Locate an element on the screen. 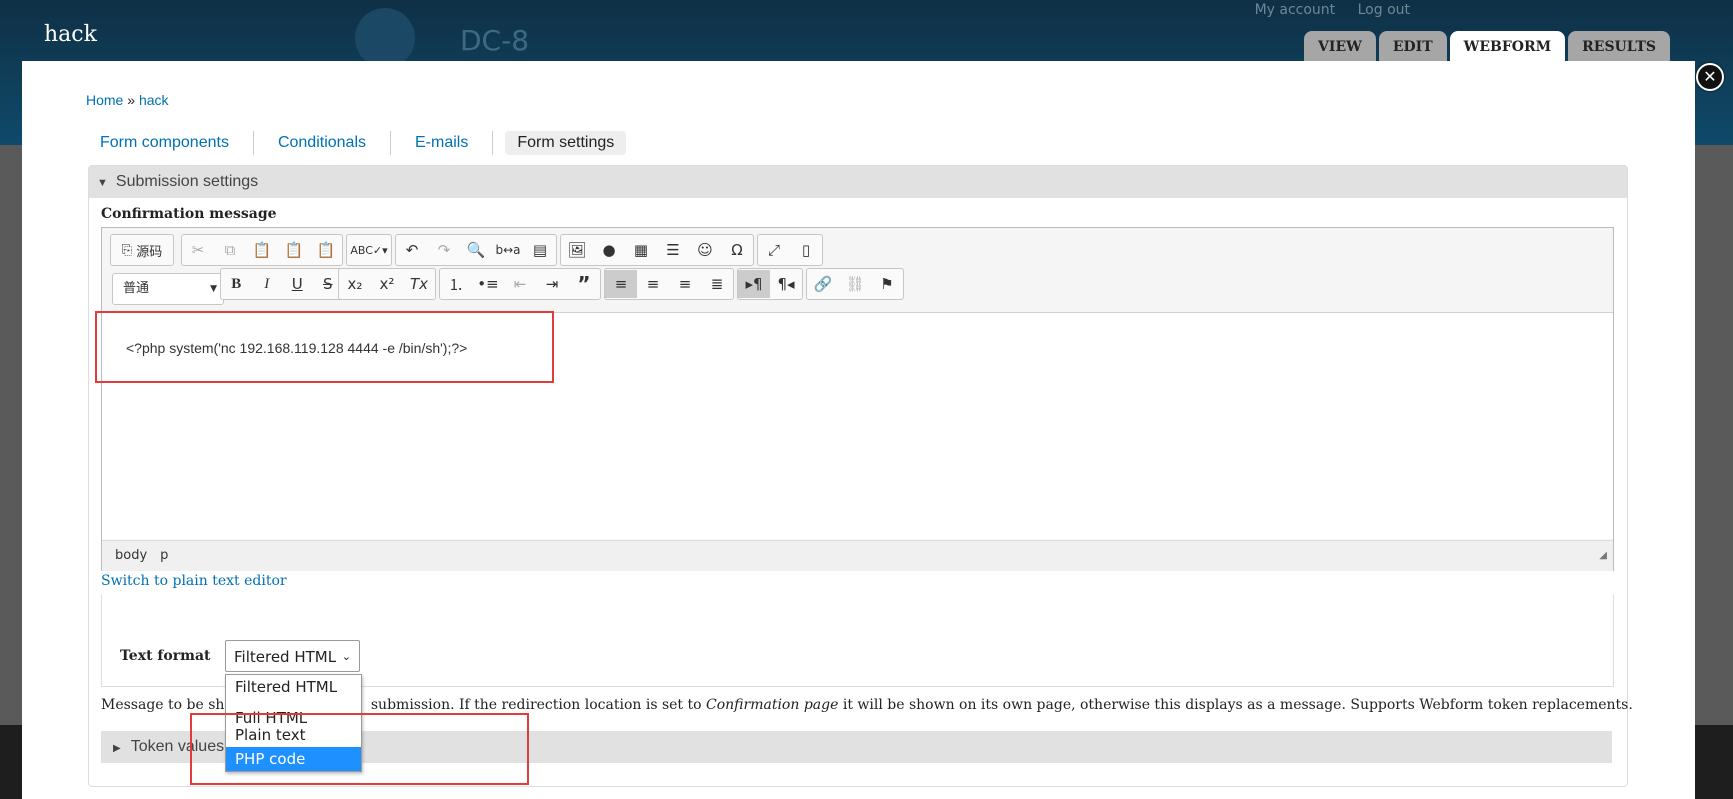  bold-icon: B is located at coordinates (236, 284).